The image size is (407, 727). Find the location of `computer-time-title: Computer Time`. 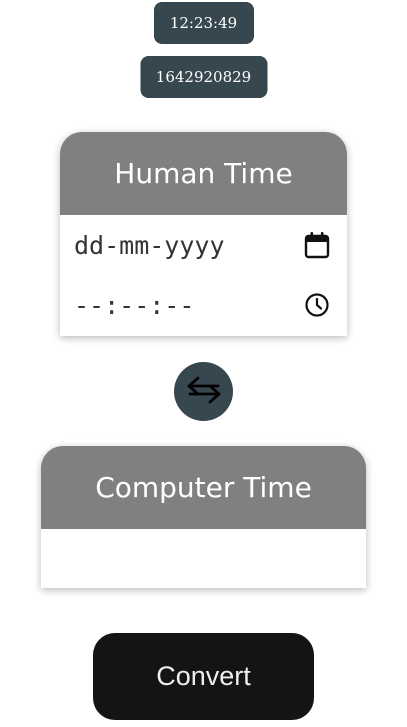

computer-time-title: Computer Time is located at coordinates (203, 487).